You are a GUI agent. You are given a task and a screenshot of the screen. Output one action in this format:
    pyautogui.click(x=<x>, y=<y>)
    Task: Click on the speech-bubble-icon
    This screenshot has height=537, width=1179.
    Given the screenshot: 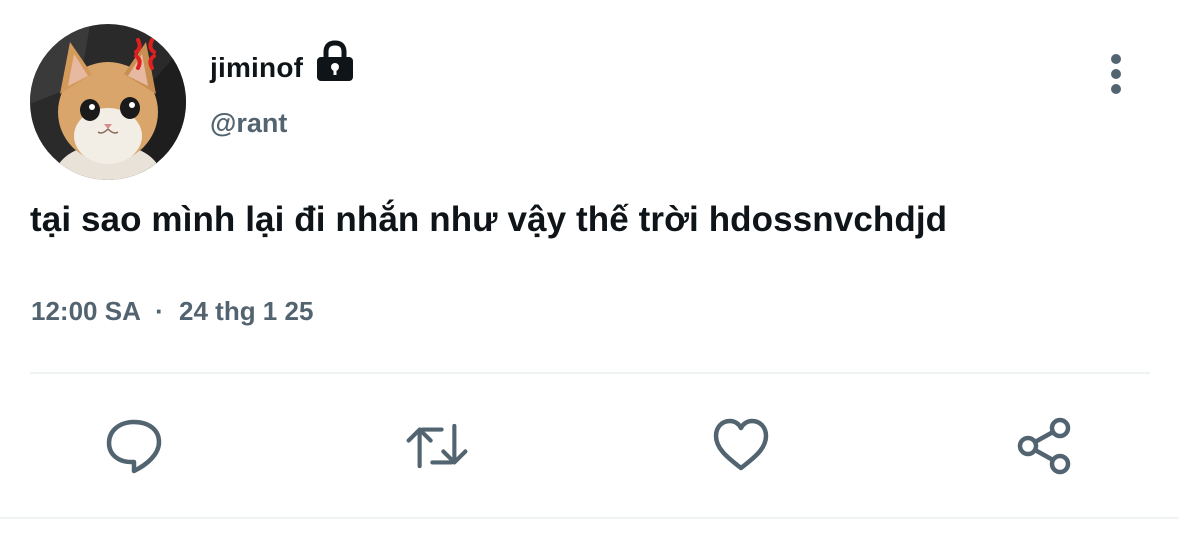 What is the action you would take?
    pyautogui.click(x=134, y=446)
    